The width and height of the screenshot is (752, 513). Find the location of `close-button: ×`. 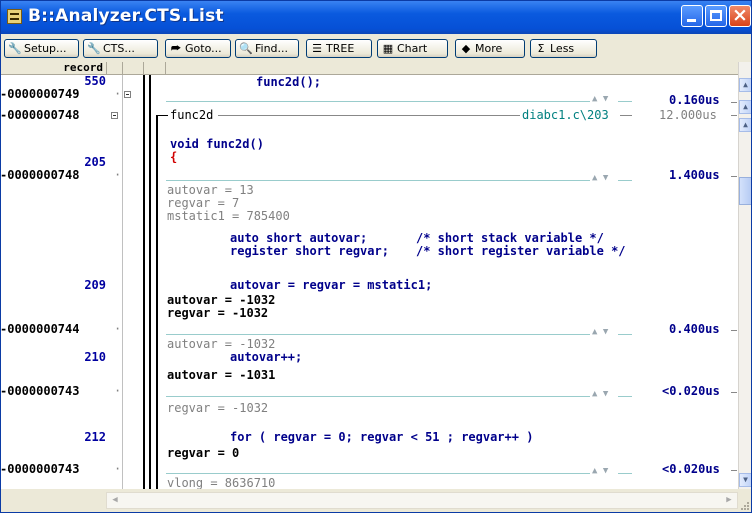

close-button: × is located at coordinates (740, 15).